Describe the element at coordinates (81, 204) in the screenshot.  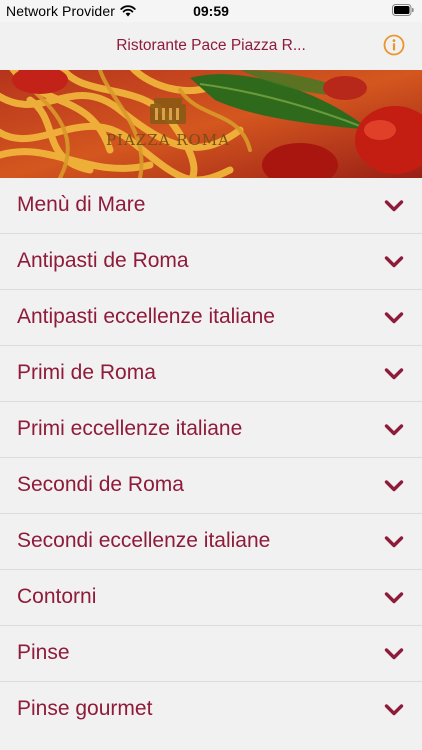
I see `menu-category-label: Menù di Mare` at that location.